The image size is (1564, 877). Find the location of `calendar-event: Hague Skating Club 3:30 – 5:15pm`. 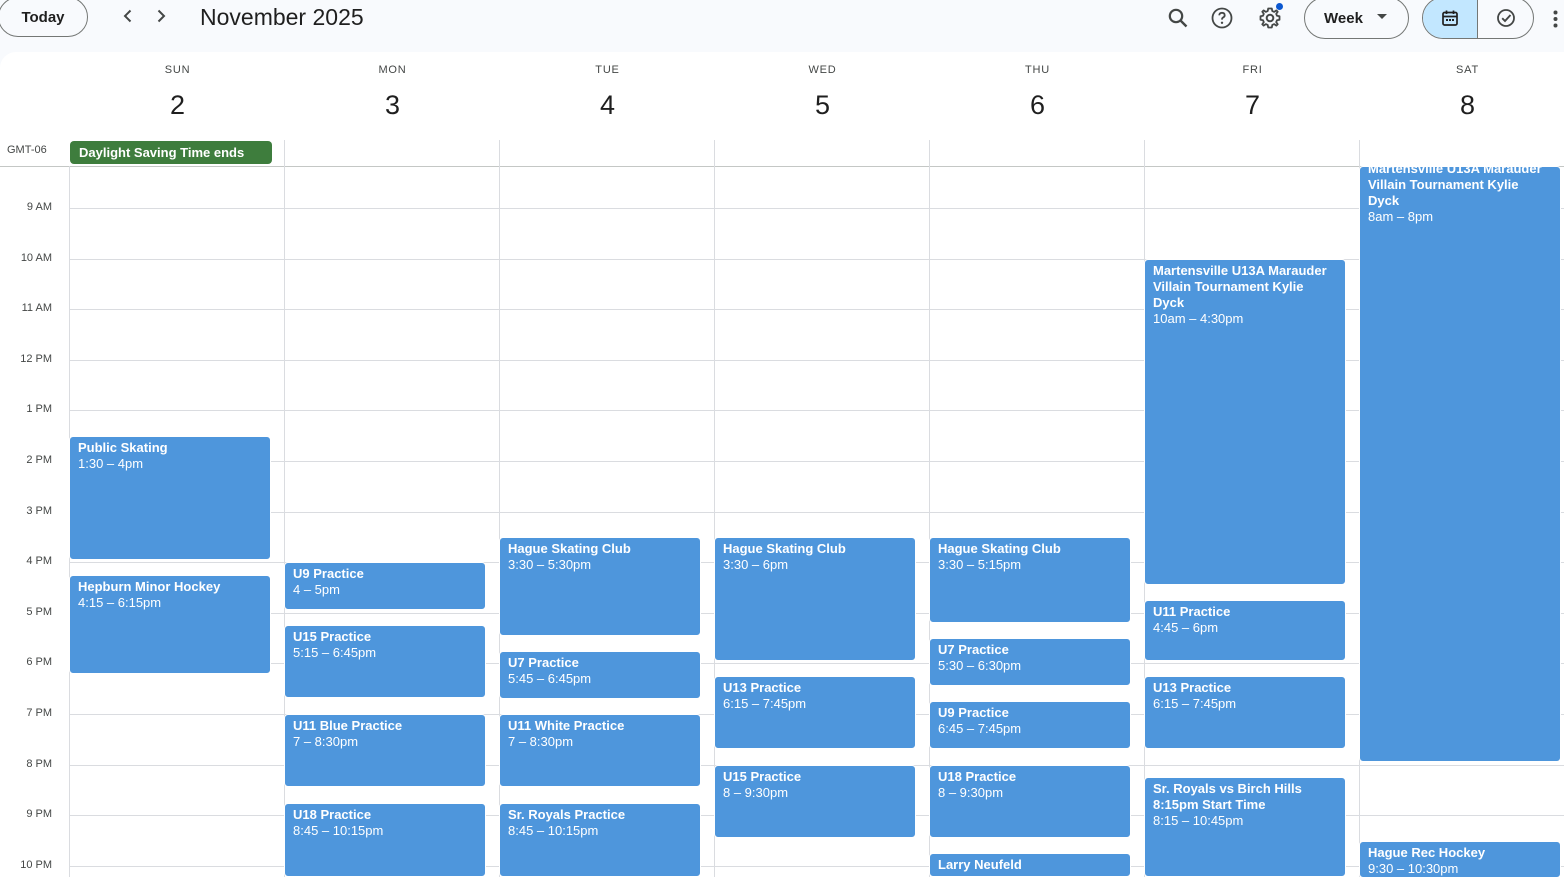

calendar-event: Hague Skating Club 3:30 – 5:15pm is located at coordinates (1030, 580).